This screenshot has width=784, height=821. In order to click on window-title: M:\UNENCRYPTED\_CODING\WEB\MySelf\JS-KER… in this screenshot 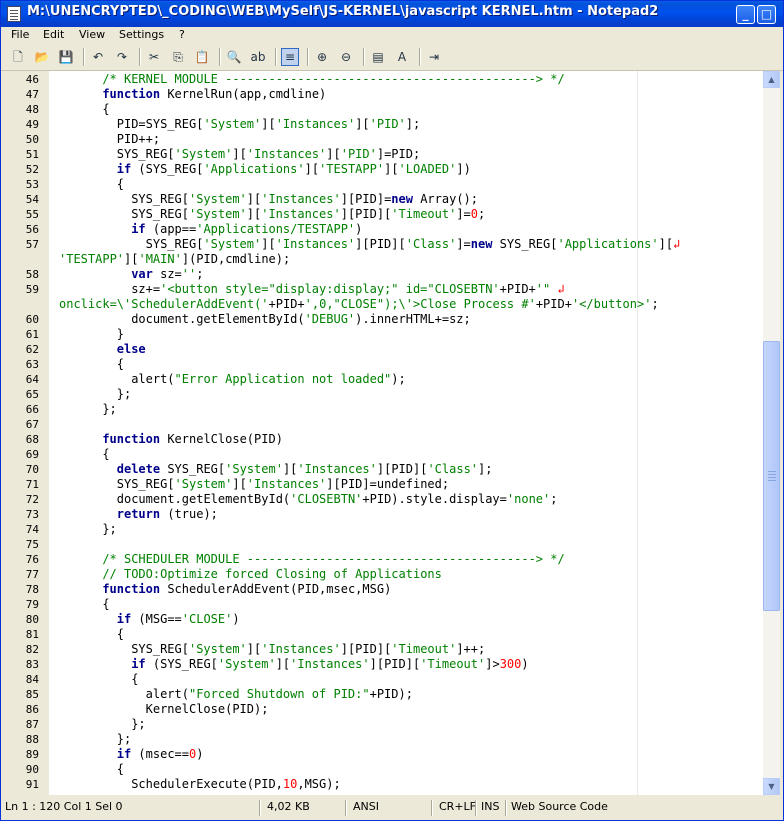, I will do `click(343, 11)`.